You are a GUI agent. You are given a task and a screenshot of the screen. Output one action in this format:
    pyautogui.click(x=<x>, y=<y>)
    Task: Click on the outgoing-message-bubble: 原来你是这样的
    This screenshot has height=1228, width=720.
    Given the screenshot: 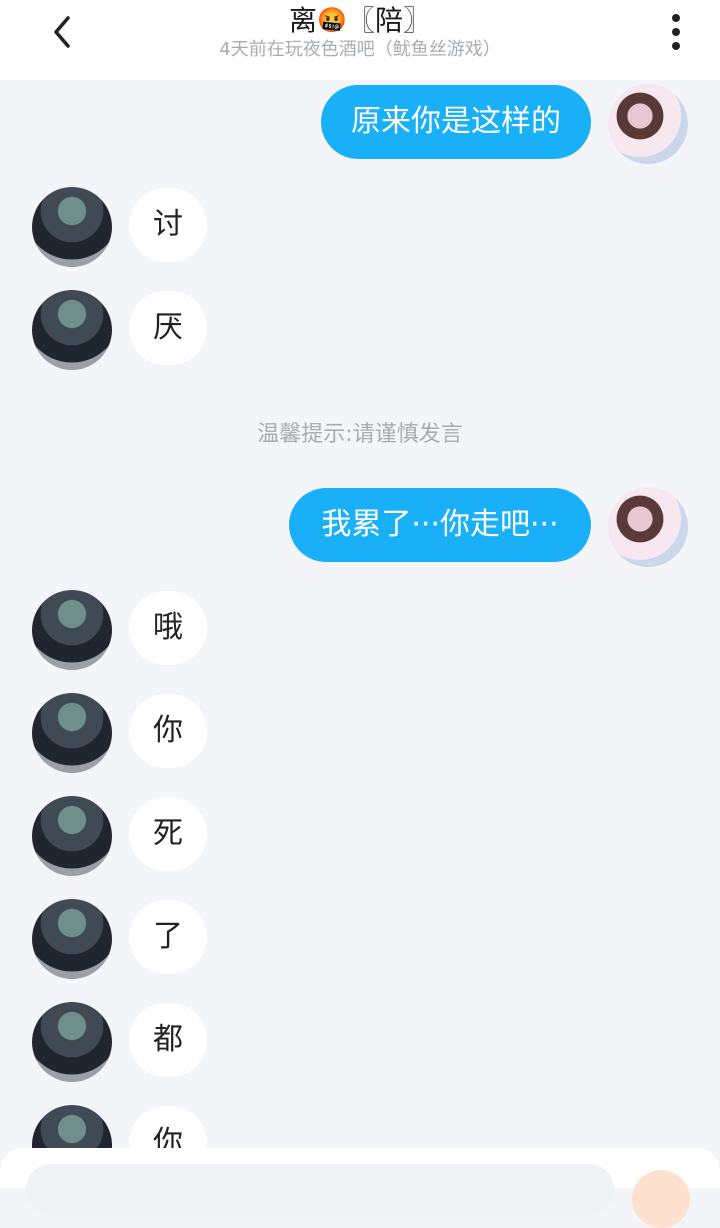 What is the action you would take?
    pyautogui.click(x=456, y=122)
    